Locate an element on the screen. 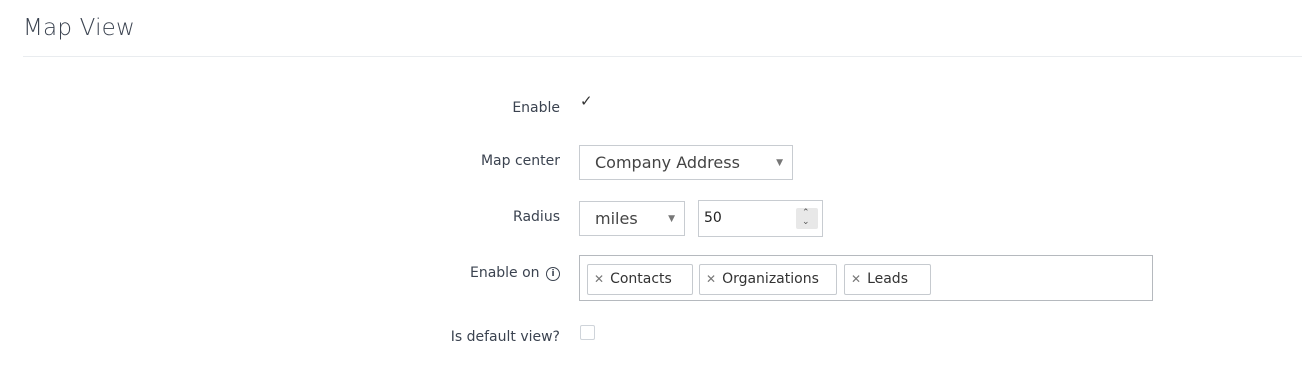  enable-on-tagbox: ✕ Contacts ✕ Organizations ✕ Leads is located at coordinates (866, 278).